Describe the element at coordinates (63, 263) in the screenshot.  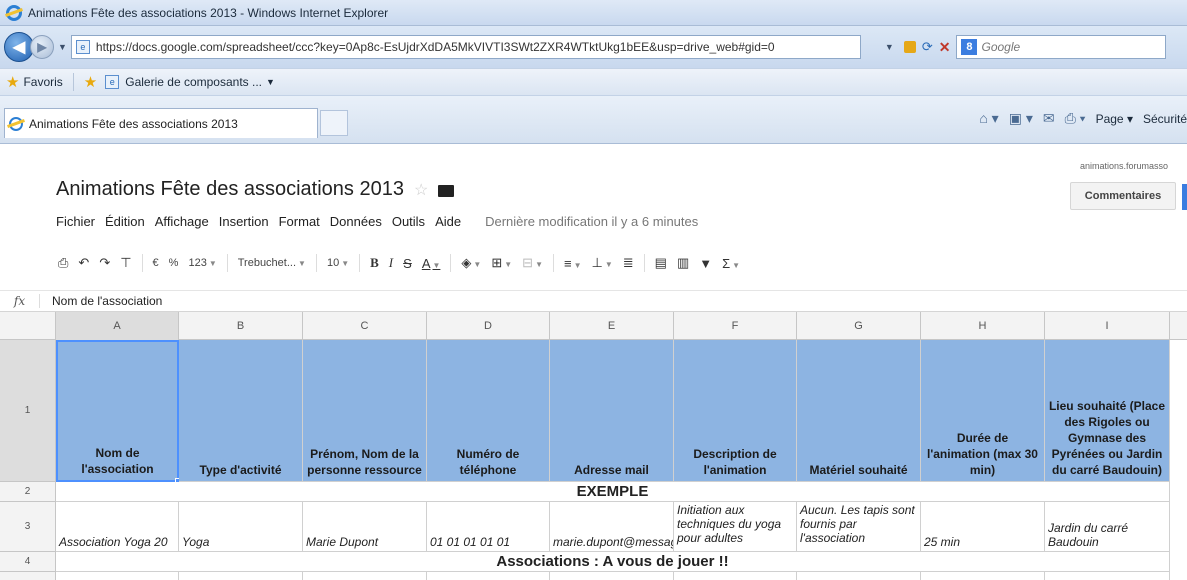
I see `print-icon: ⎙` at that location.